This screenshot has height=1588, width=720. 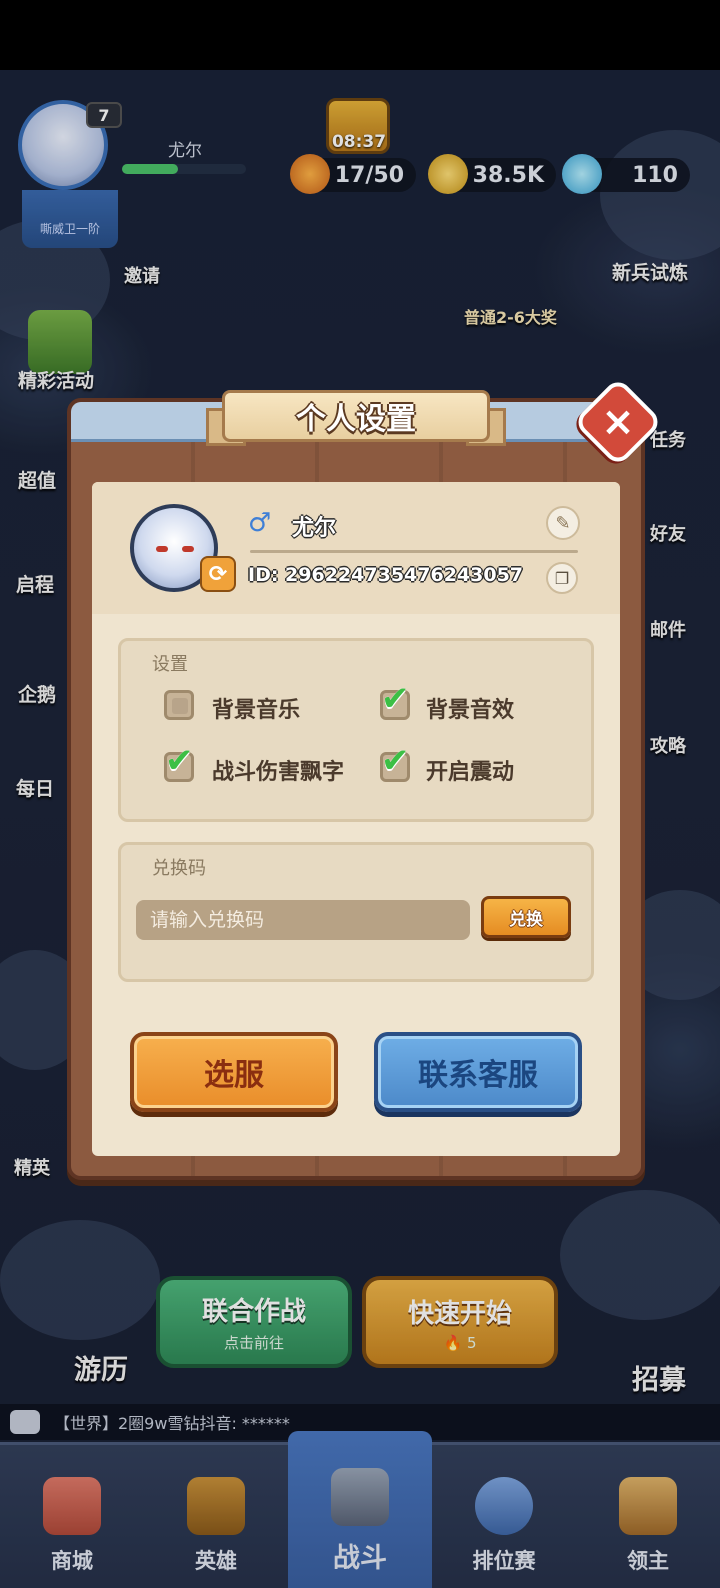 I want to click on bgm-label: 背景音乐, so click(x=256, y=708).